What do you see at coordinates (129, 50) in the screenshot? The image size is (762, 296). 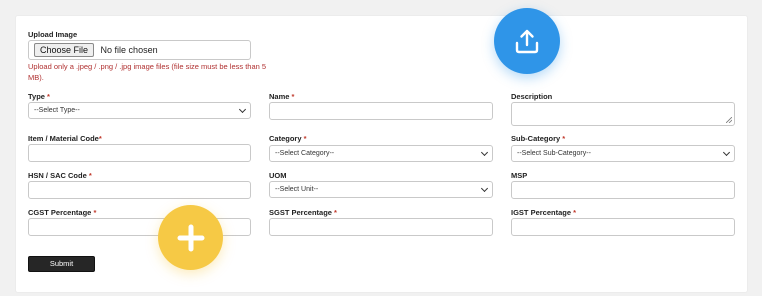 I see `file-status-text: No file chosen` at bounding box center [129, 50].